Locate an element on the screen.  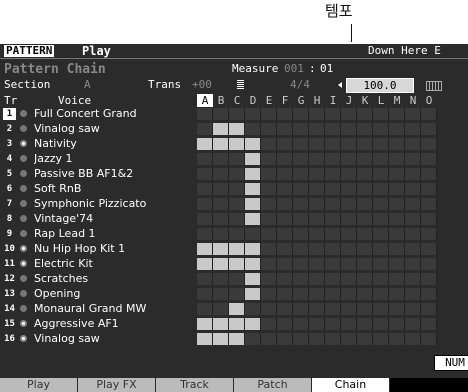
tab-play: Play is located at coordinates (38, 385).